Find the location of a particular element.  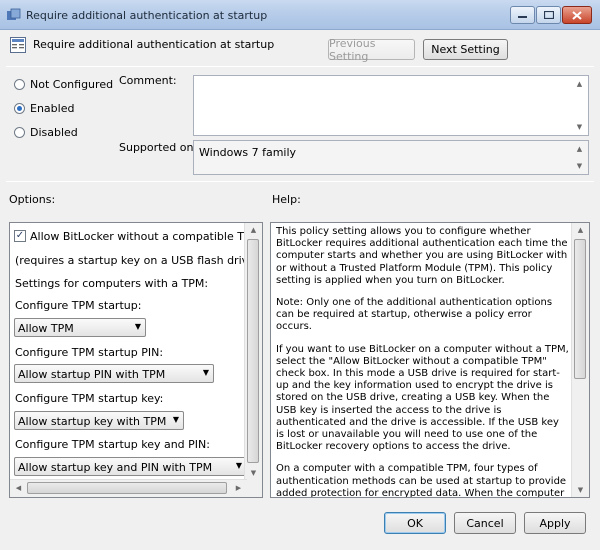

radio-disabled-label: Disabled is located at coordinates (54, 132).